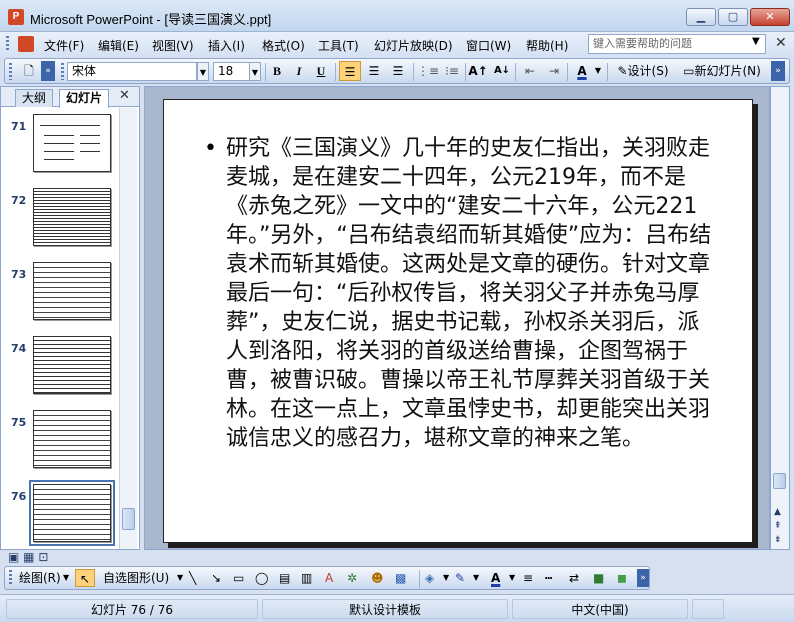  What do you see at coordinates (40, 578) in the screenshot?
I see `draw-menu-button: 绘图(R)` at bounding box center [40, 578].